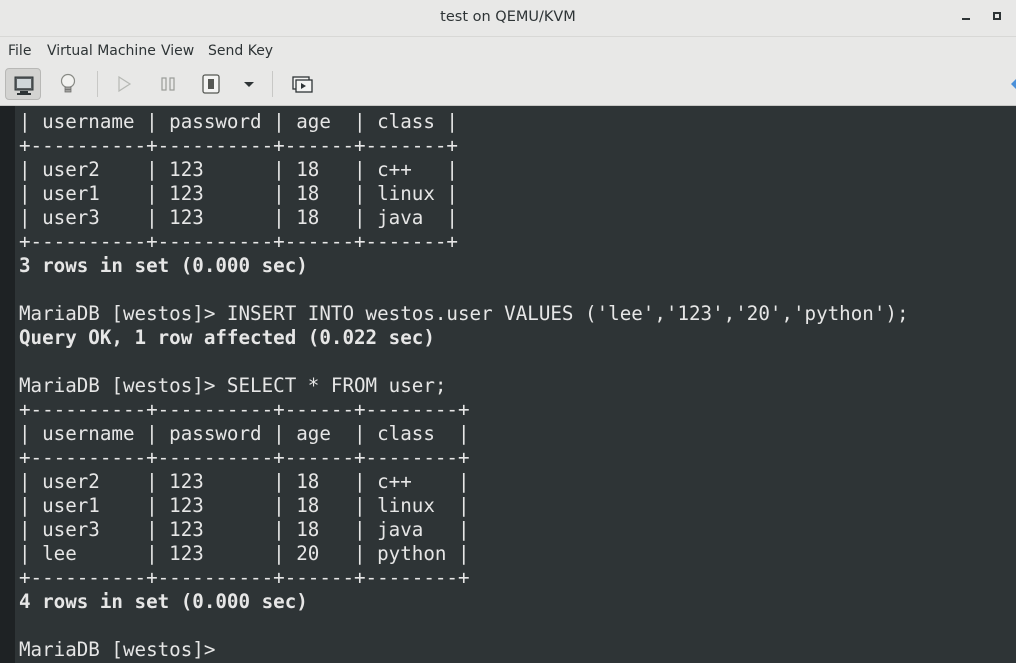  I want to click on window-title: test on QEMU/KVM, so click(508, 17).